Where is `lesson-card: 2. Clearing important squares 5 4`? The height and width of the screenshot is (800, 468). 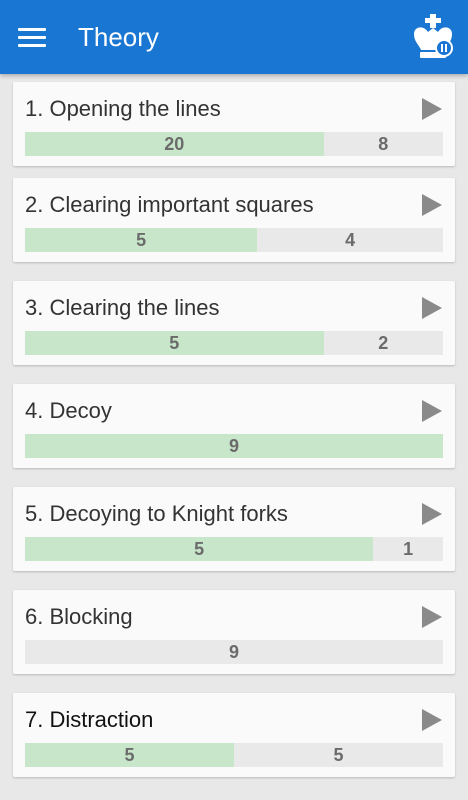
lesson-card: 2. Clearing important squares 5 4 is located at coordinates (234, 220).